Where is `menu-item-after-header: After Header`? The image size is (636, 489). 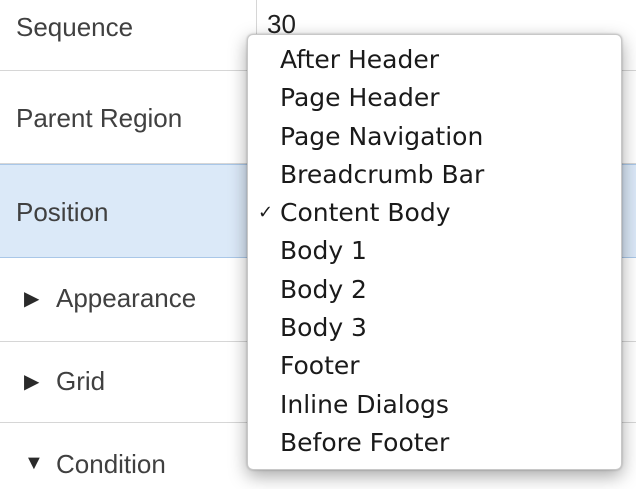
menu-item-after-header: After Header is located at coordinates (434, 60).